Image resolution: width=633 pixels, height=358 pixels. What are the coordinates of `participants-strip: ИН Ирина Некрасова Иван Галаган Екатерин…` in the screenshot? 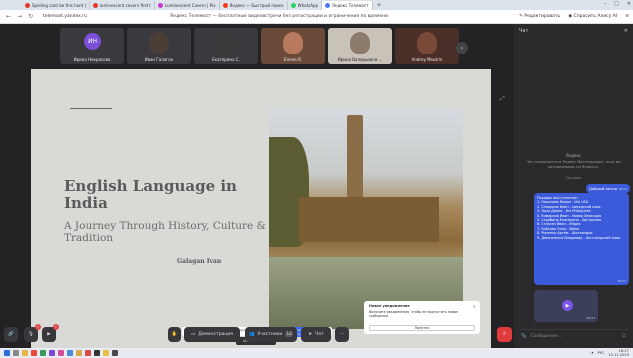 It's located at (259, 46).